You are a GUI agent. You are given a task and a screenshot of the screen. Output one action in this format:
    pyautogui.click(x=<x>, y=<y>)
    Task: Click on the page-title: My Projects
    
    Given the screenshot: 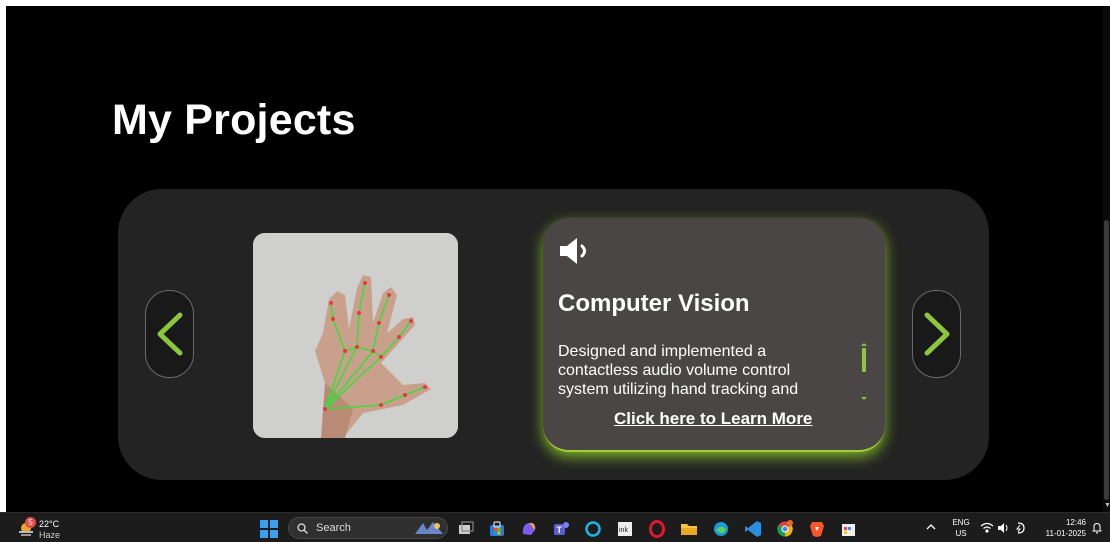 What is the action you would take?
    pyautogui.click(x=234, y=120)
    